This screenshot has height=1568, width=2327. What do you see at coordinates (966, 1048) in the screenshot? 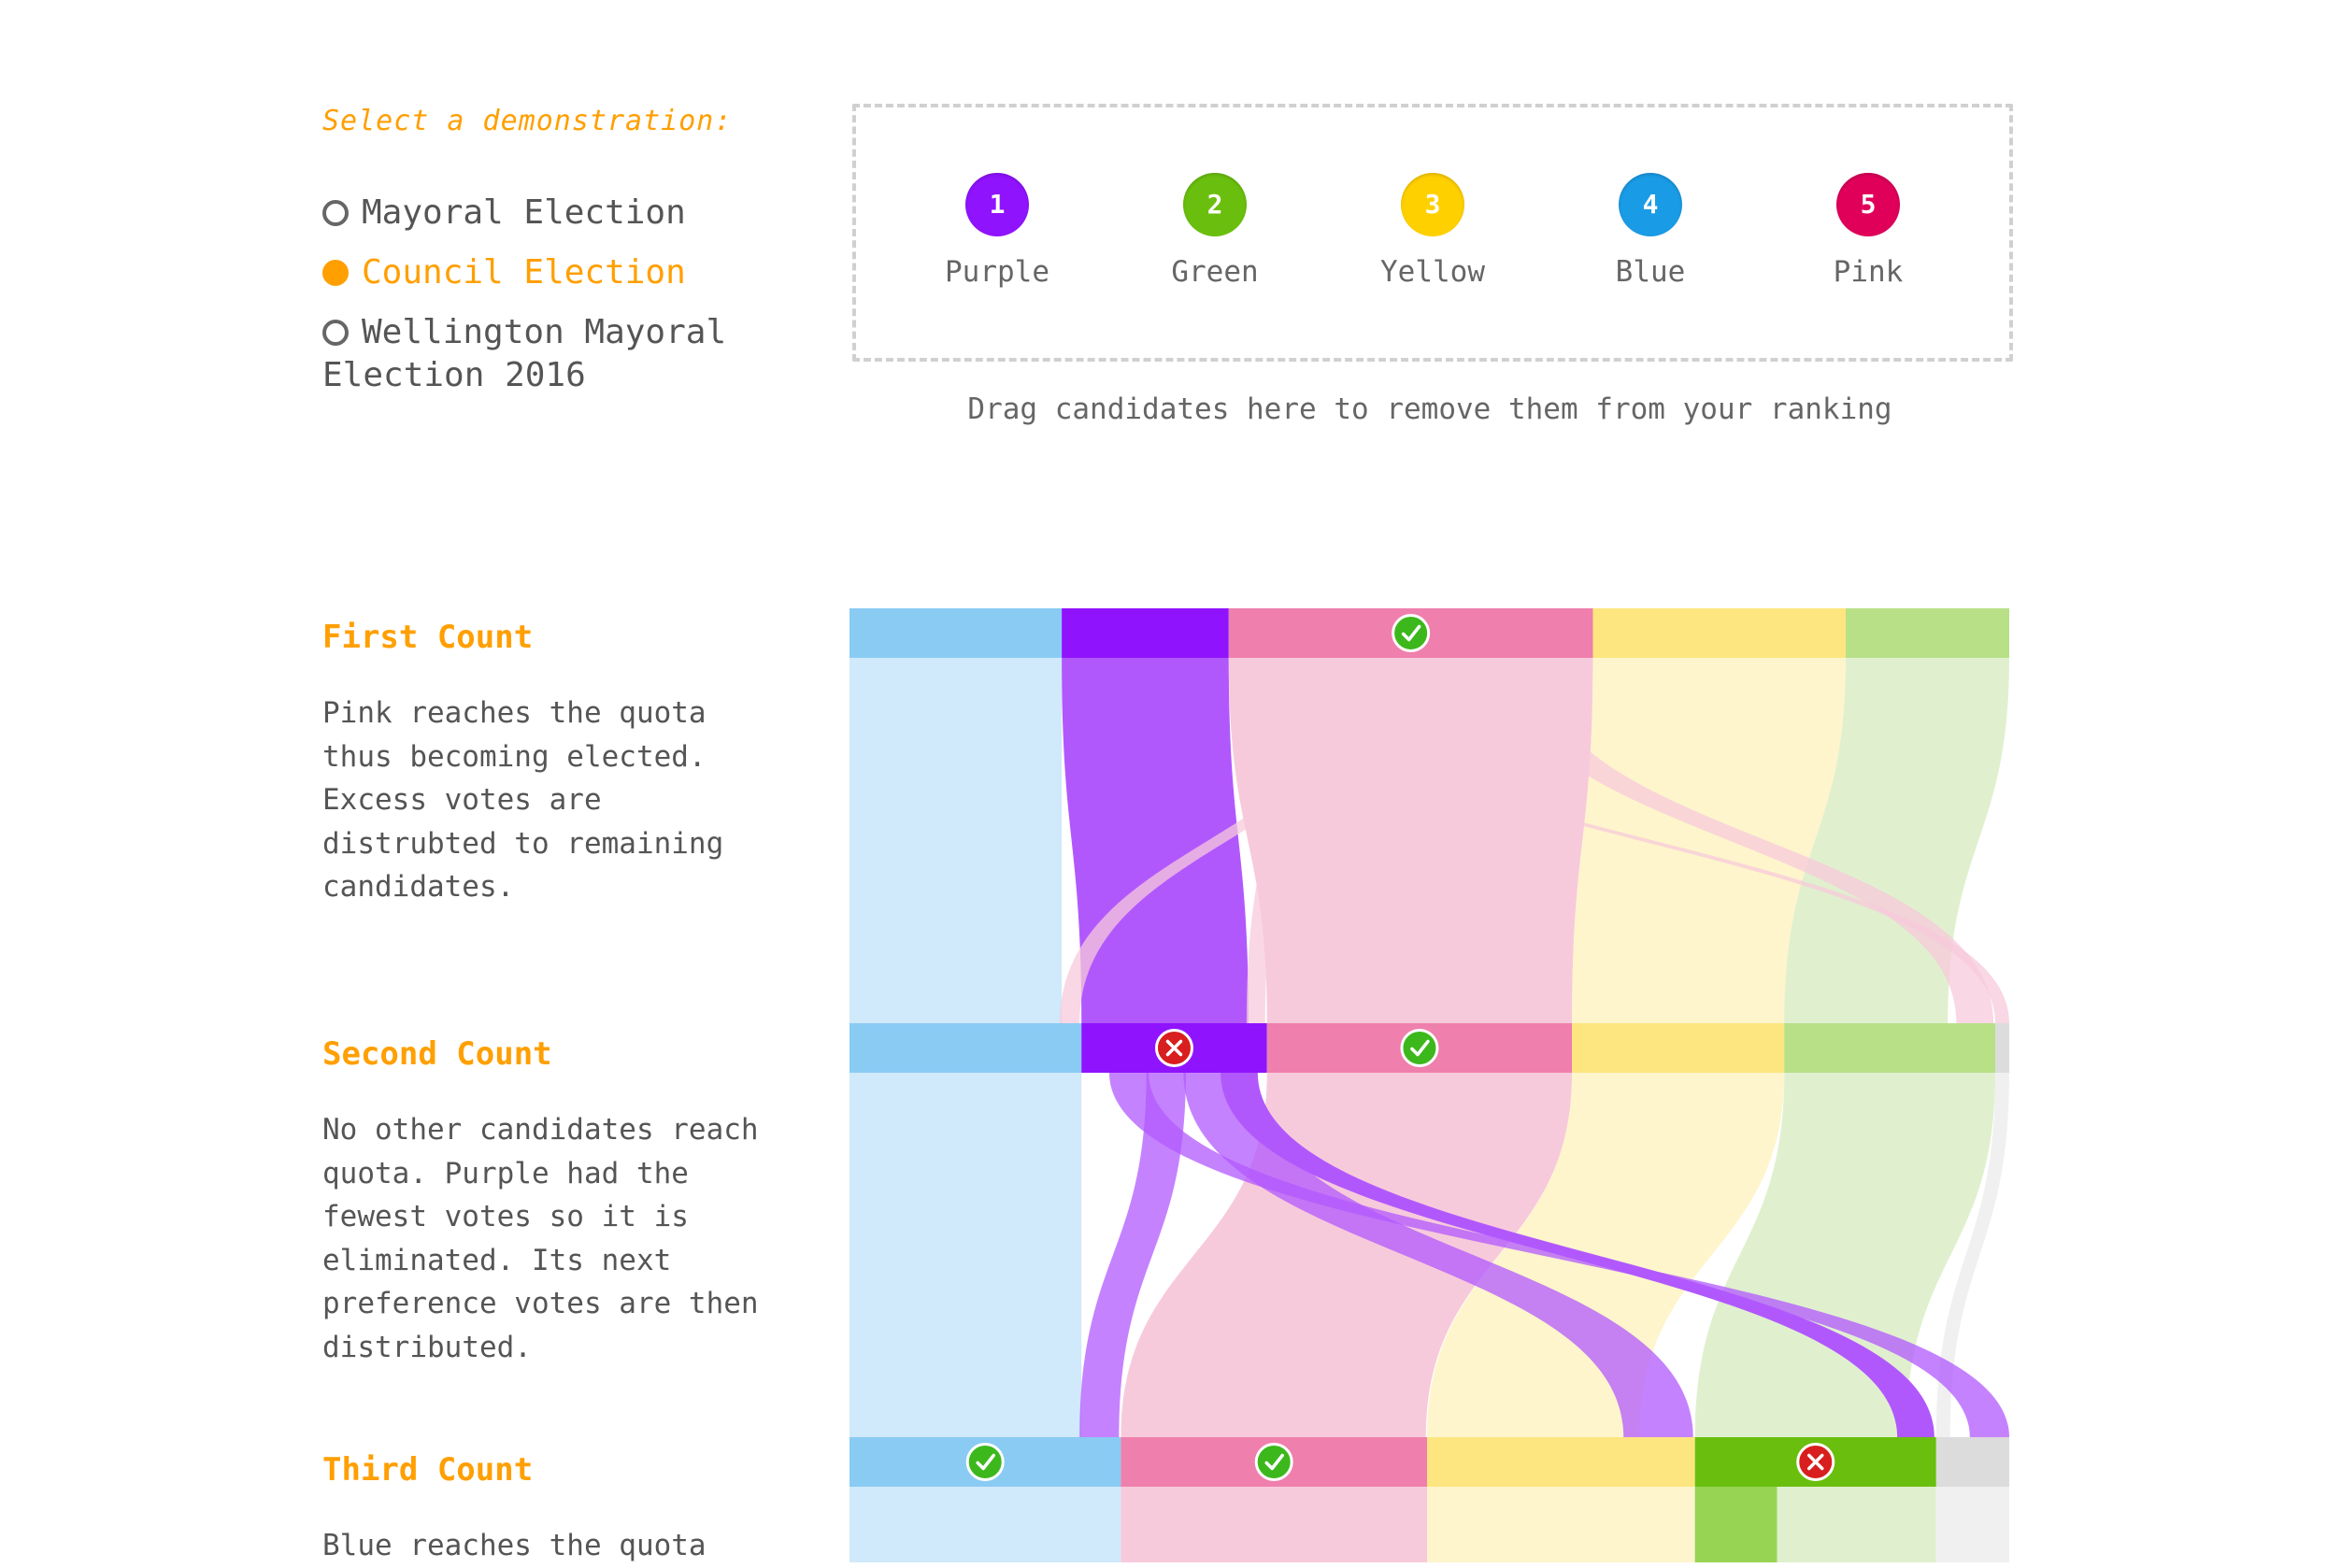
I see `bar-second-count-blue` at bounding box center [966, 1048].